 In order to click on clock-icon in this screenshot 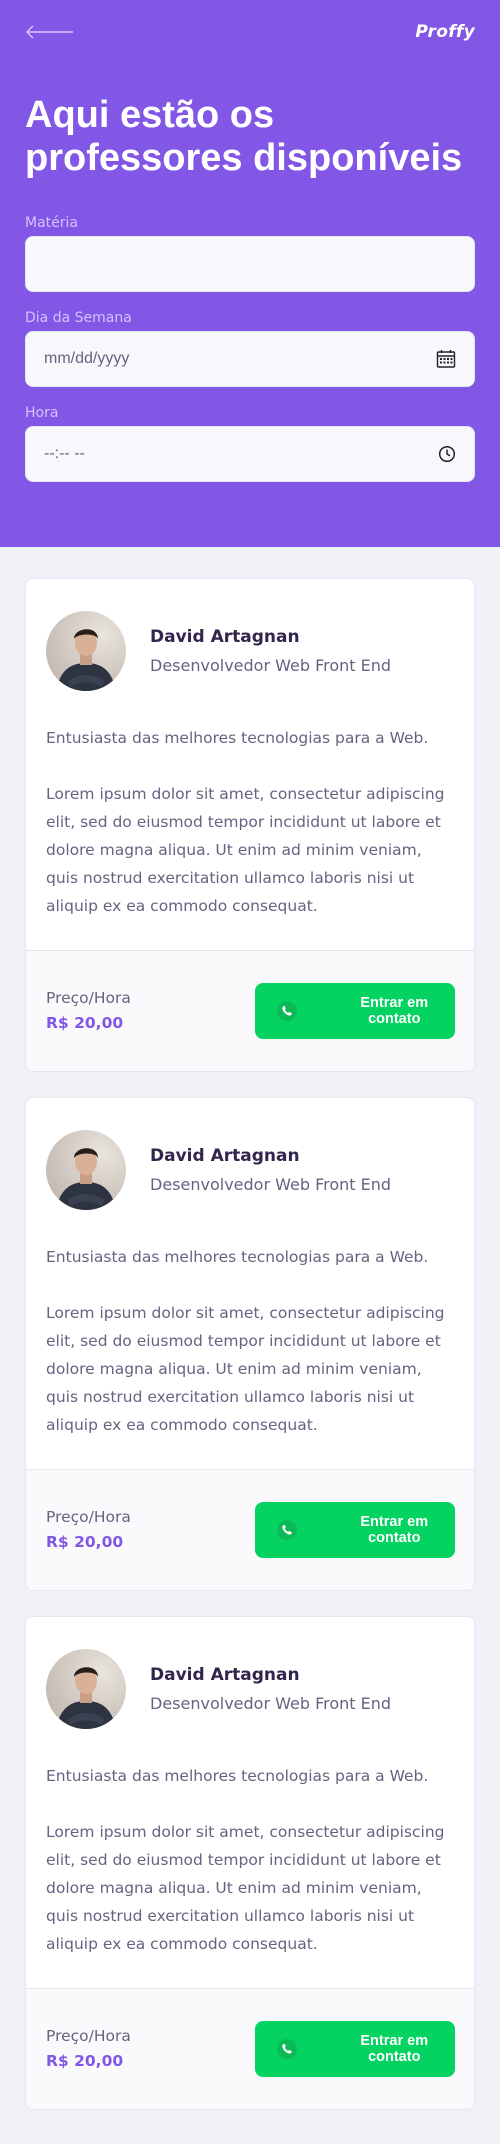, I will do `click(447, 454)`.